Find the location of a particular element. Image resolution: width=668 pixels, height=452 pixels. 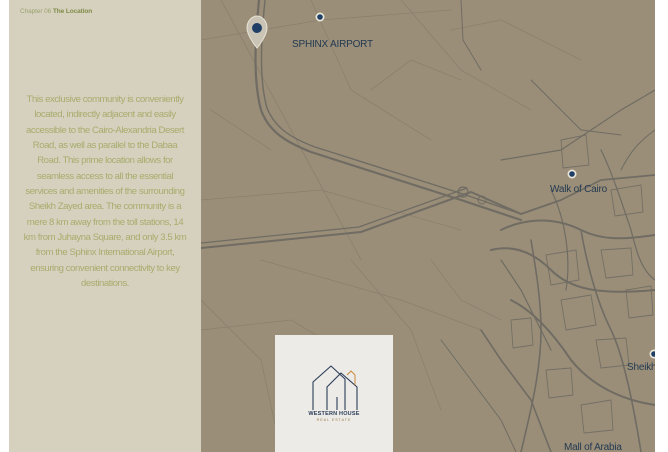

label-walk-of-cairo: Walk of Cairo is located at coordinates (579, 189).